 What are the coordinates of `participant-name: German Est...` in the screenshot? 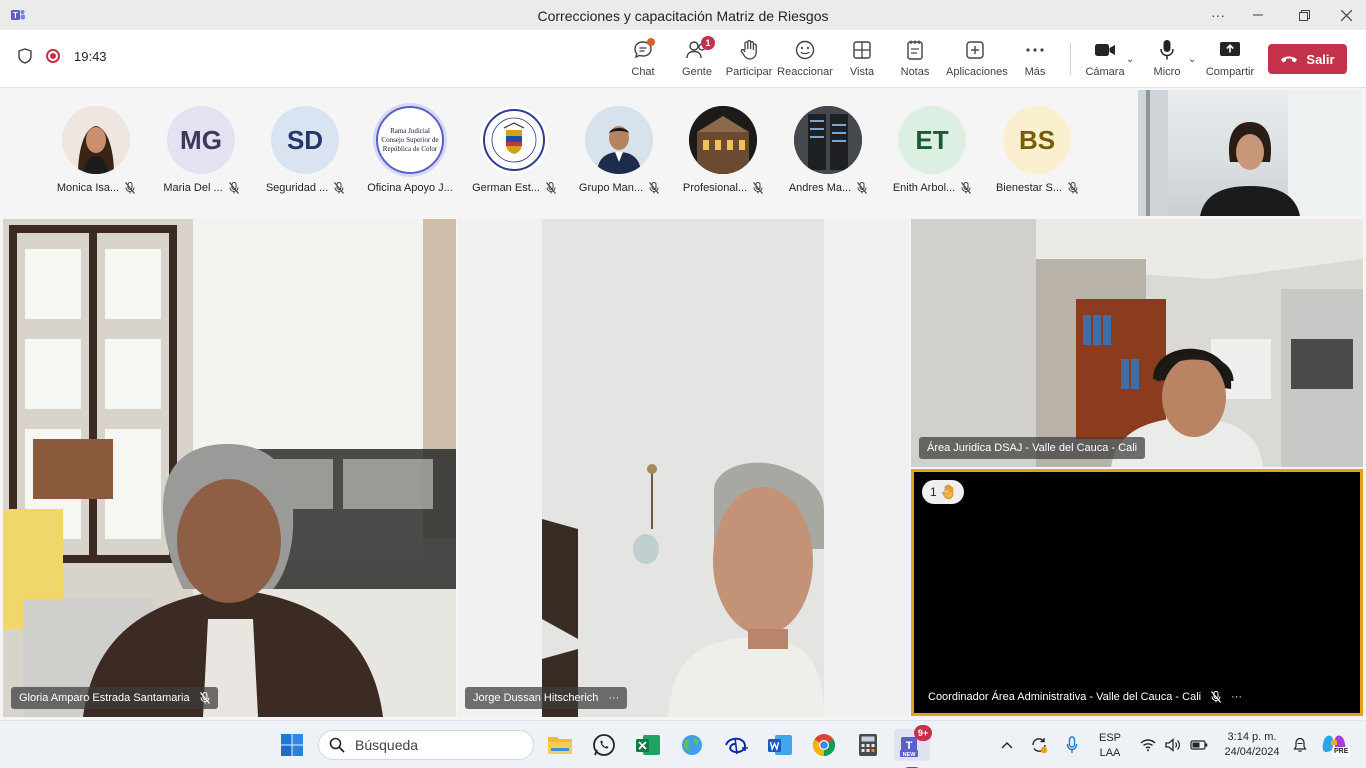 It's located at (506, 188).